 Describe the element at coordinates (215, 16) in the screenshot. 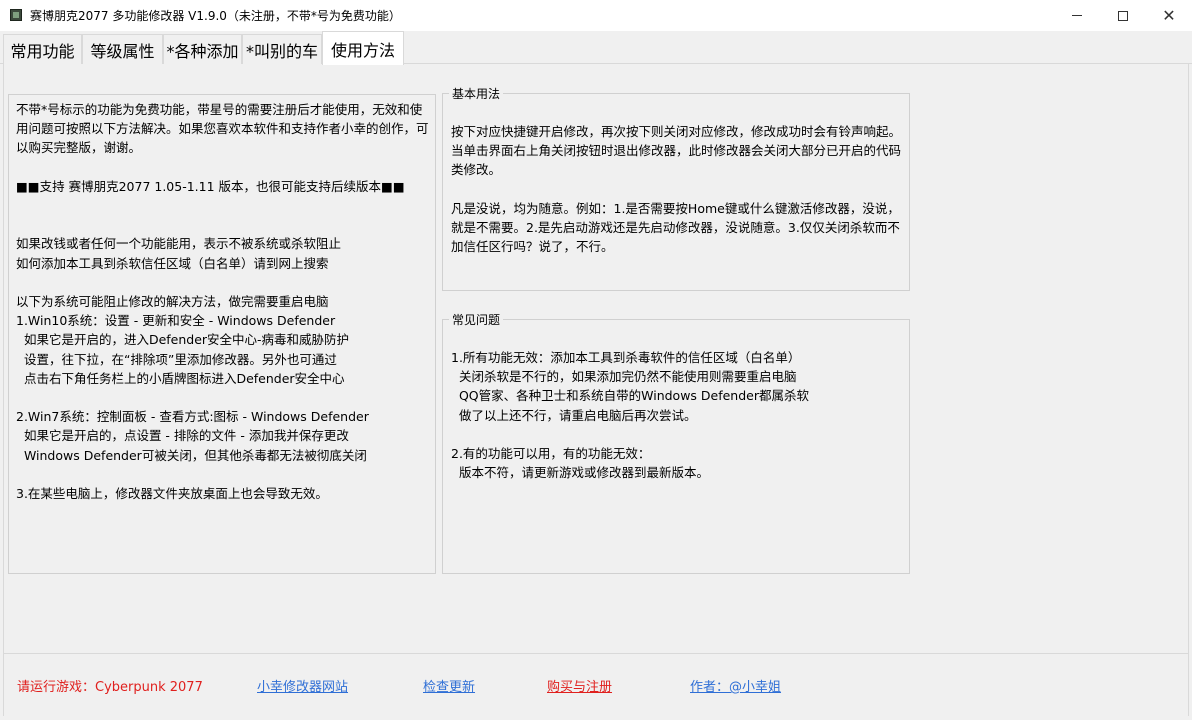

I see `window-title: 赛博朋克2077 多功能修改器 V1.9.0（未注册，不带*号为免费功能）` at that location.